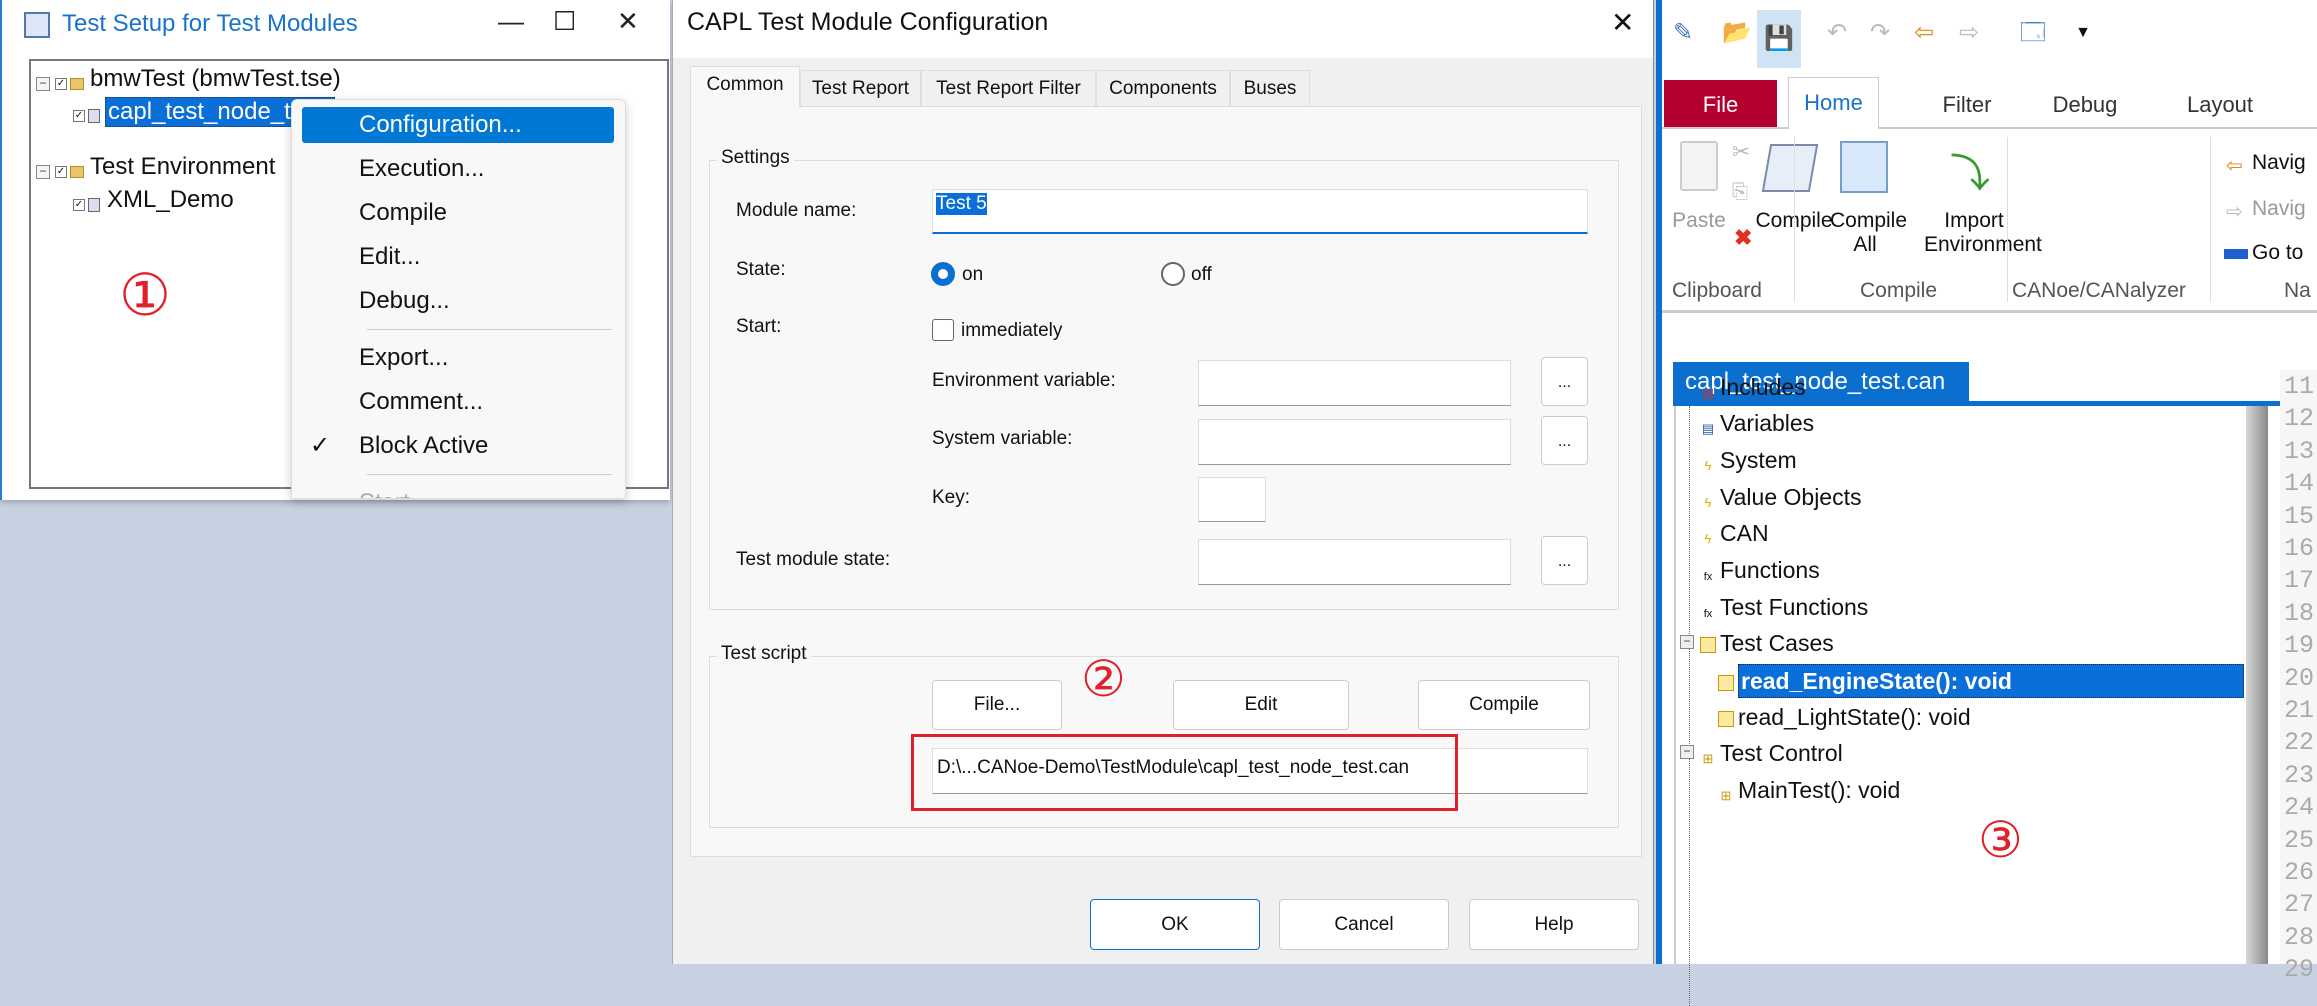  What do you see at coordinates (1173, 274) in the screenshot?
I see `state-off-radio` at bounding box center [1173, 274].